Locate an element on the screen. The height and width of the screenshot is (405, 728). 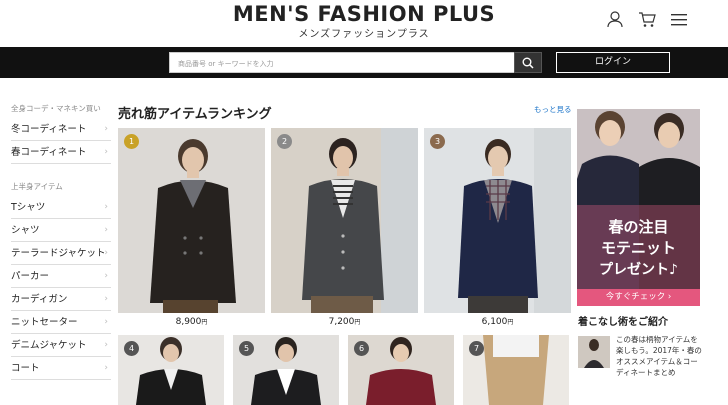
product-price: 7,200円 is located at coordinates (344, 322).